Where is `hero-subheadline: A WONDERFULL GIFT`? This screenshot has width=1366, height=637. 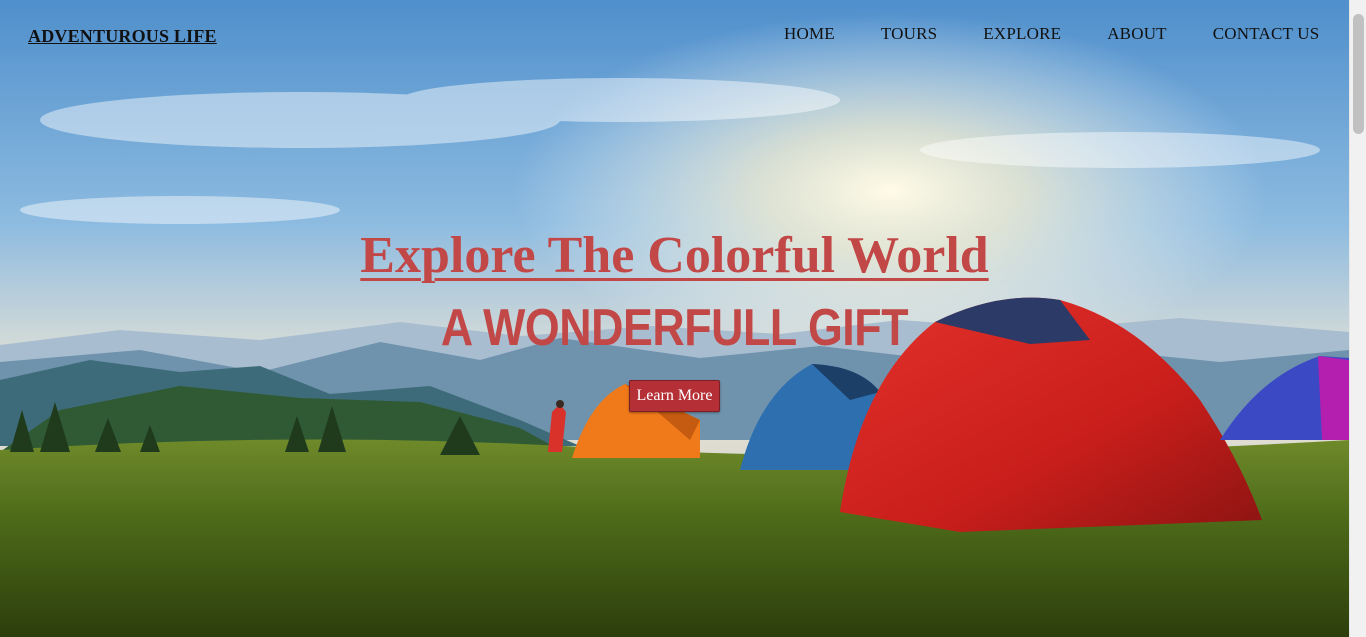
hero-subheadline: A WONDERFULL GIFT is located at coordinates (674, 328).